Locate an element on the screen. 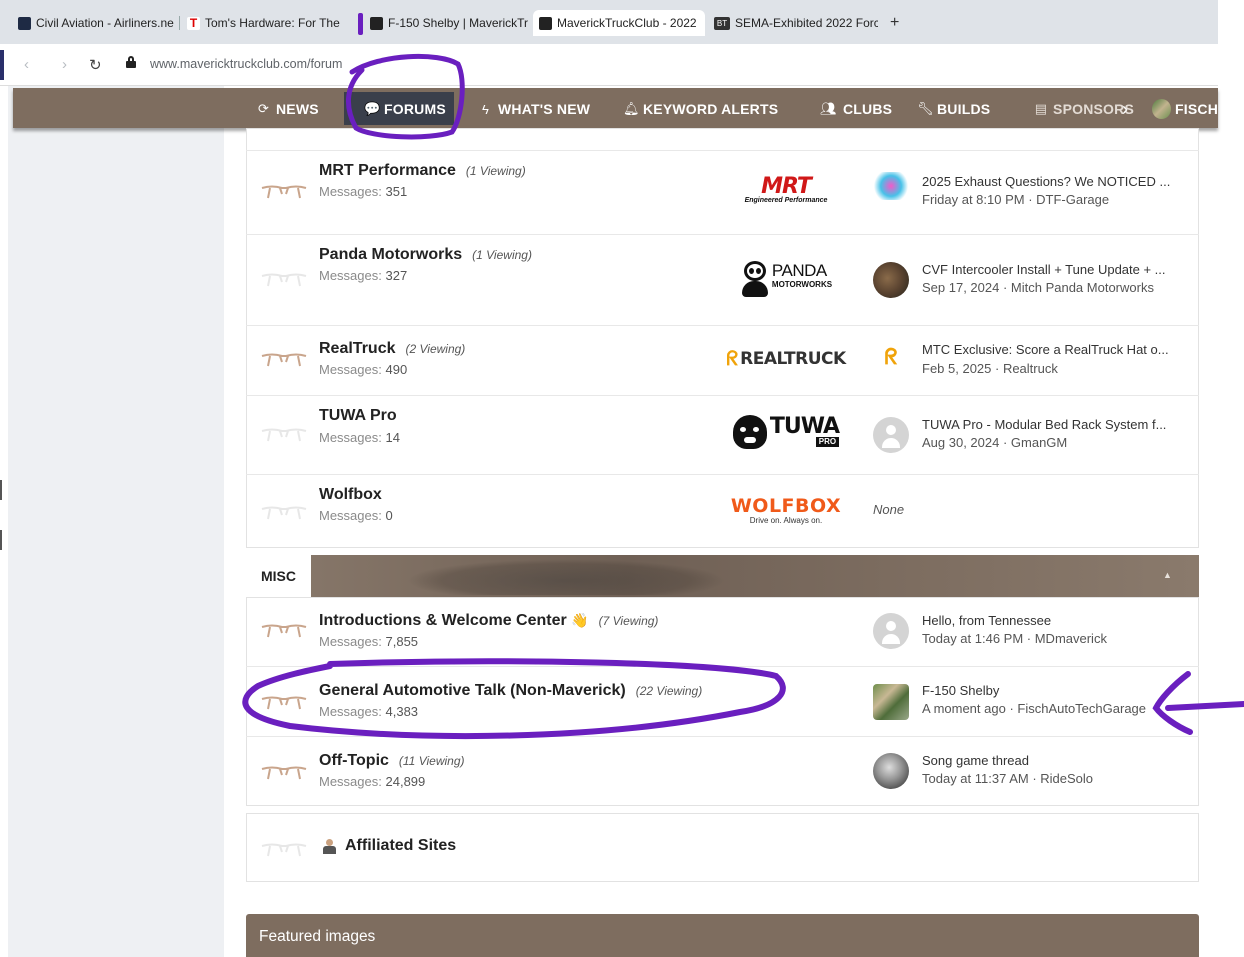 This screenshot has height=957, width=1244. forum-message-count: Messages: 7,855 is located at coordinates (369, 641).